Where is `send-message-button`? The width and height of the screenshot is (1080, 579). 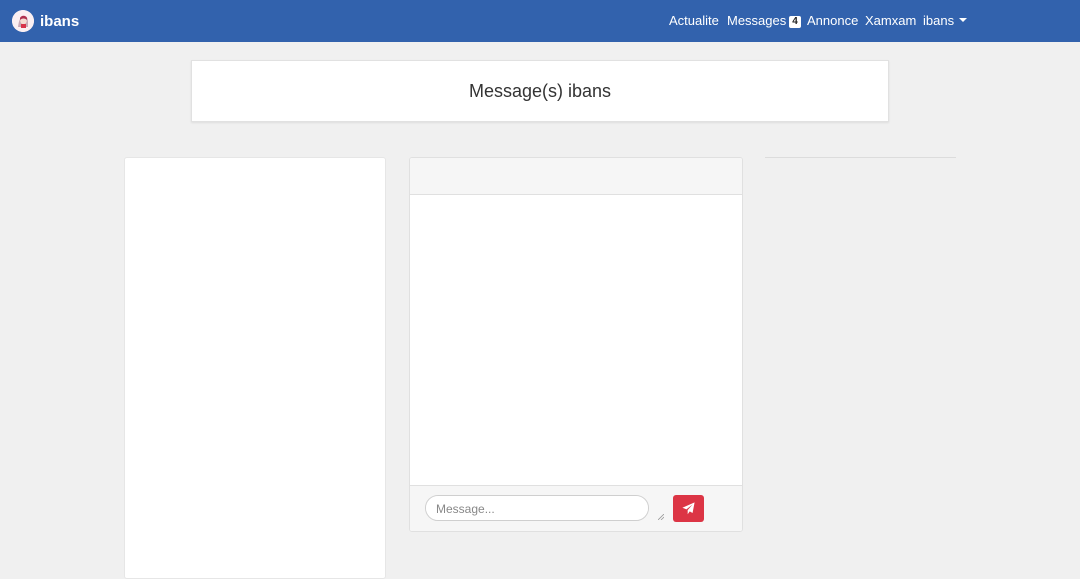 send-message-button is located at coordinates (688, 508).